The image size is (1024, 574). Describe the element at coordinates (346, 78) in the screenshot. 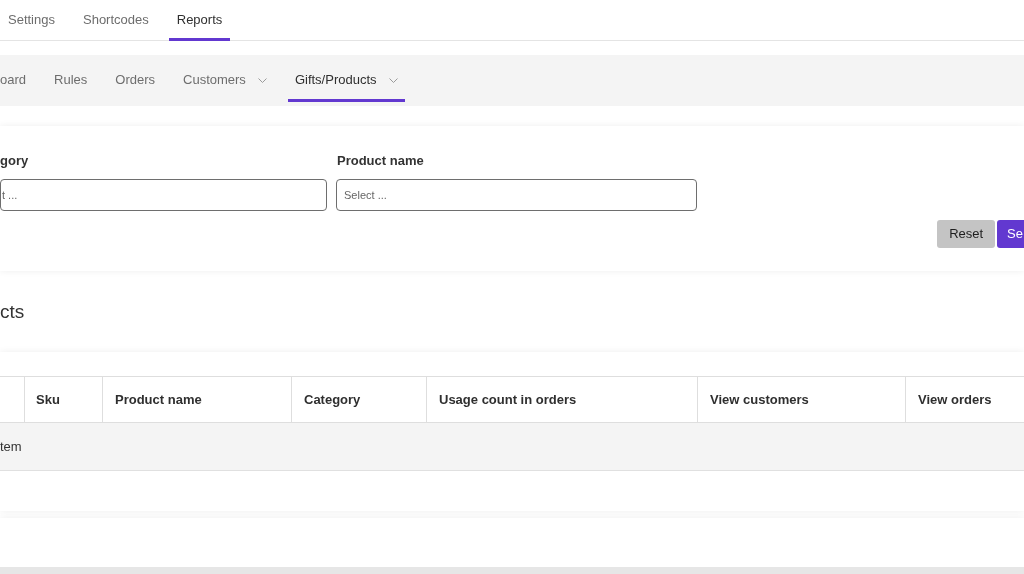

I see `sub-nav-tab: Gifts/Products` at that location.